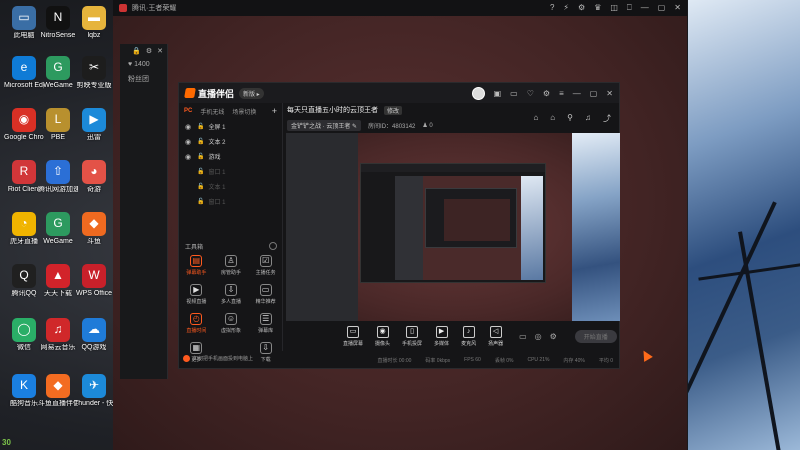  Describe the element at coordinates (196, 294) in the screenshot. I see `tool-item: ▶ 视频直播` at that location.